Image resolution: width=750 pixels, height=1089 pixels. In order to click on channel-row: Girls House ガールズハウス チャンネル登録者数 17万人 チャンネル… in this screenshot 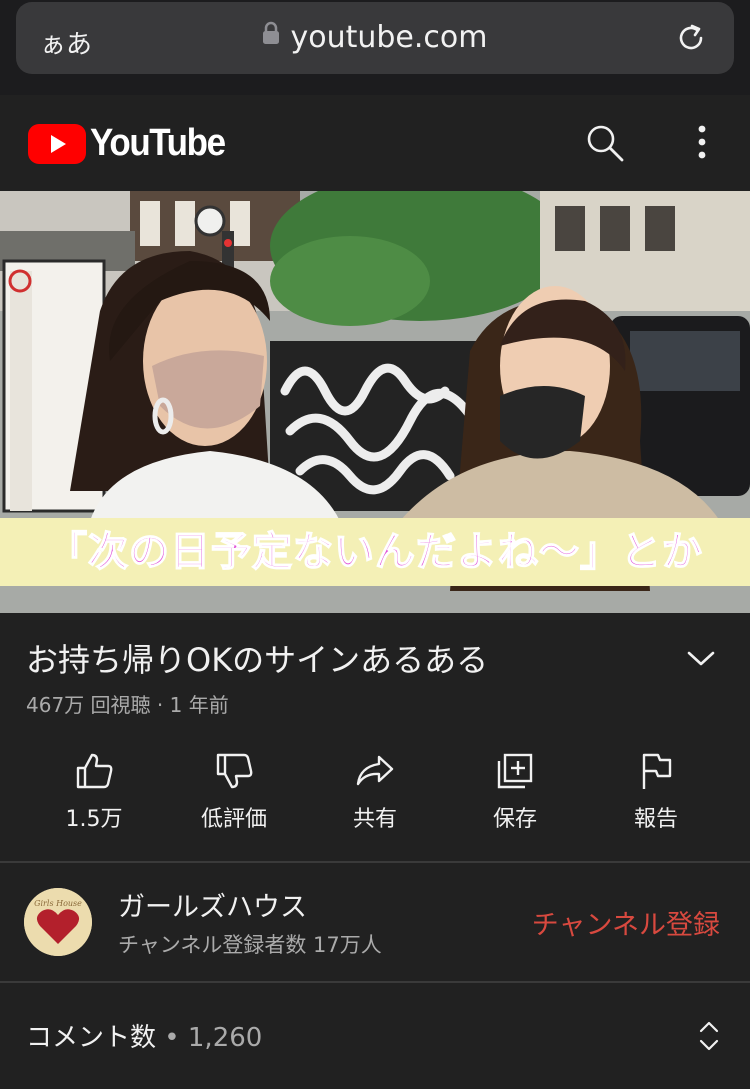, I will do `click(375, 922)`.